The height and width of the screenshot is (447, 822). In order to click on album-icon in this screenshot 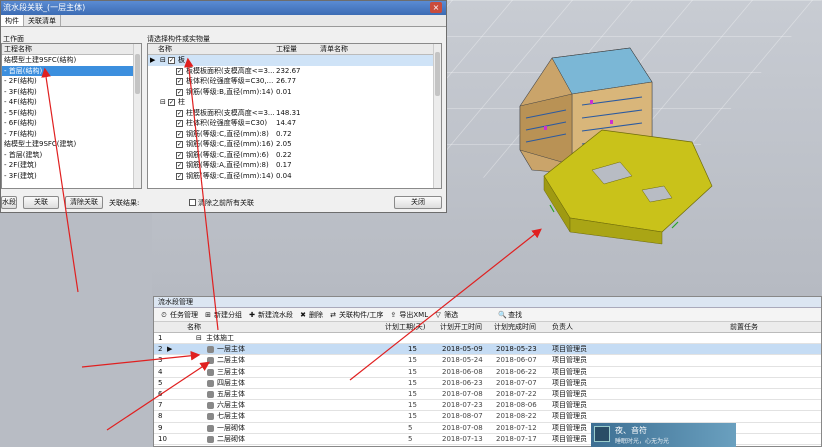, I will do `click(602, 434)`.